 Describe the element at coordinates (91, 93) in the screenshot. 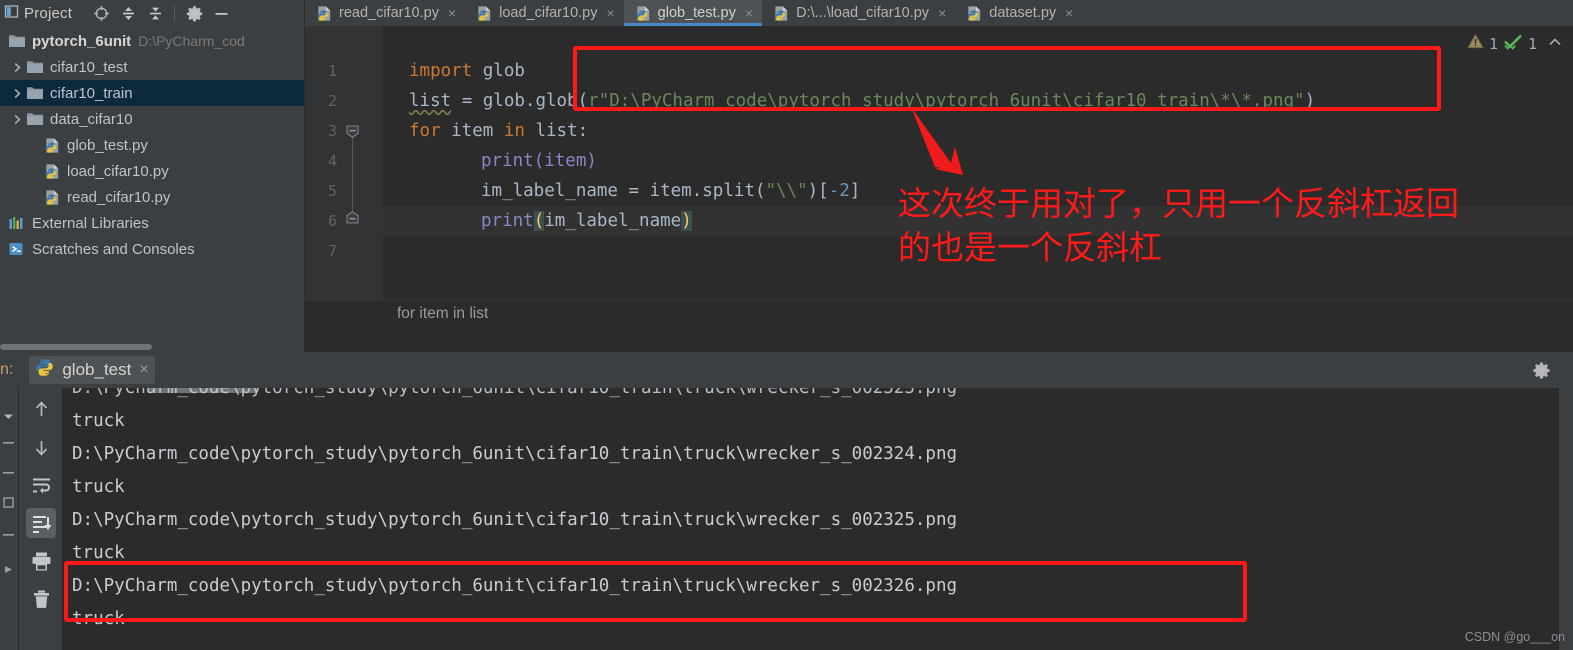

I see `tree-item-label: cifar10_train` at that location.